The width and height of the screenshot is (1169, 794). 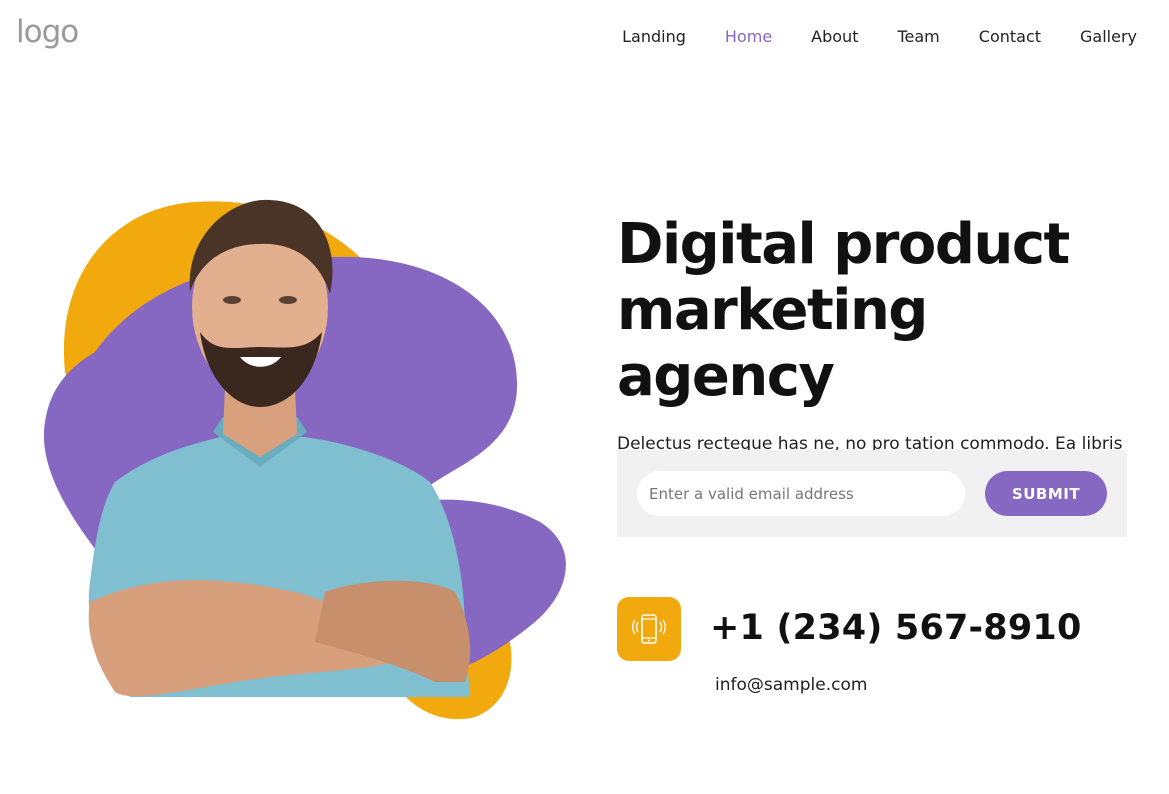 What do you see at coordinates (47, 32) in the screenshot?
I see `logo: logo` at bounding box center [47, 32].